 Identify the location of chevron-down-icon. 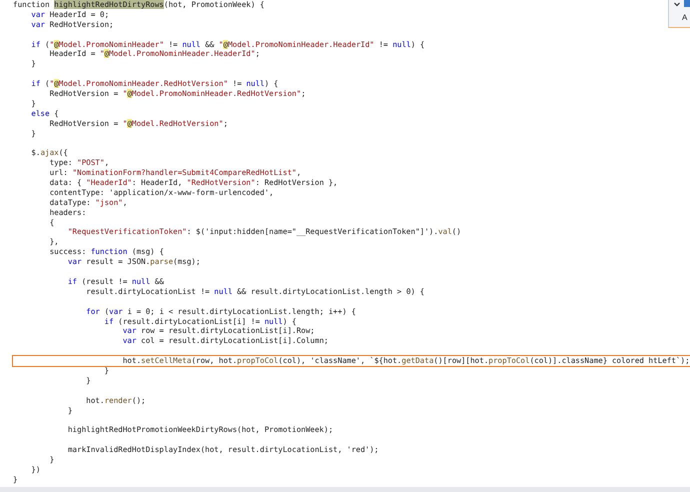
(677, 4).